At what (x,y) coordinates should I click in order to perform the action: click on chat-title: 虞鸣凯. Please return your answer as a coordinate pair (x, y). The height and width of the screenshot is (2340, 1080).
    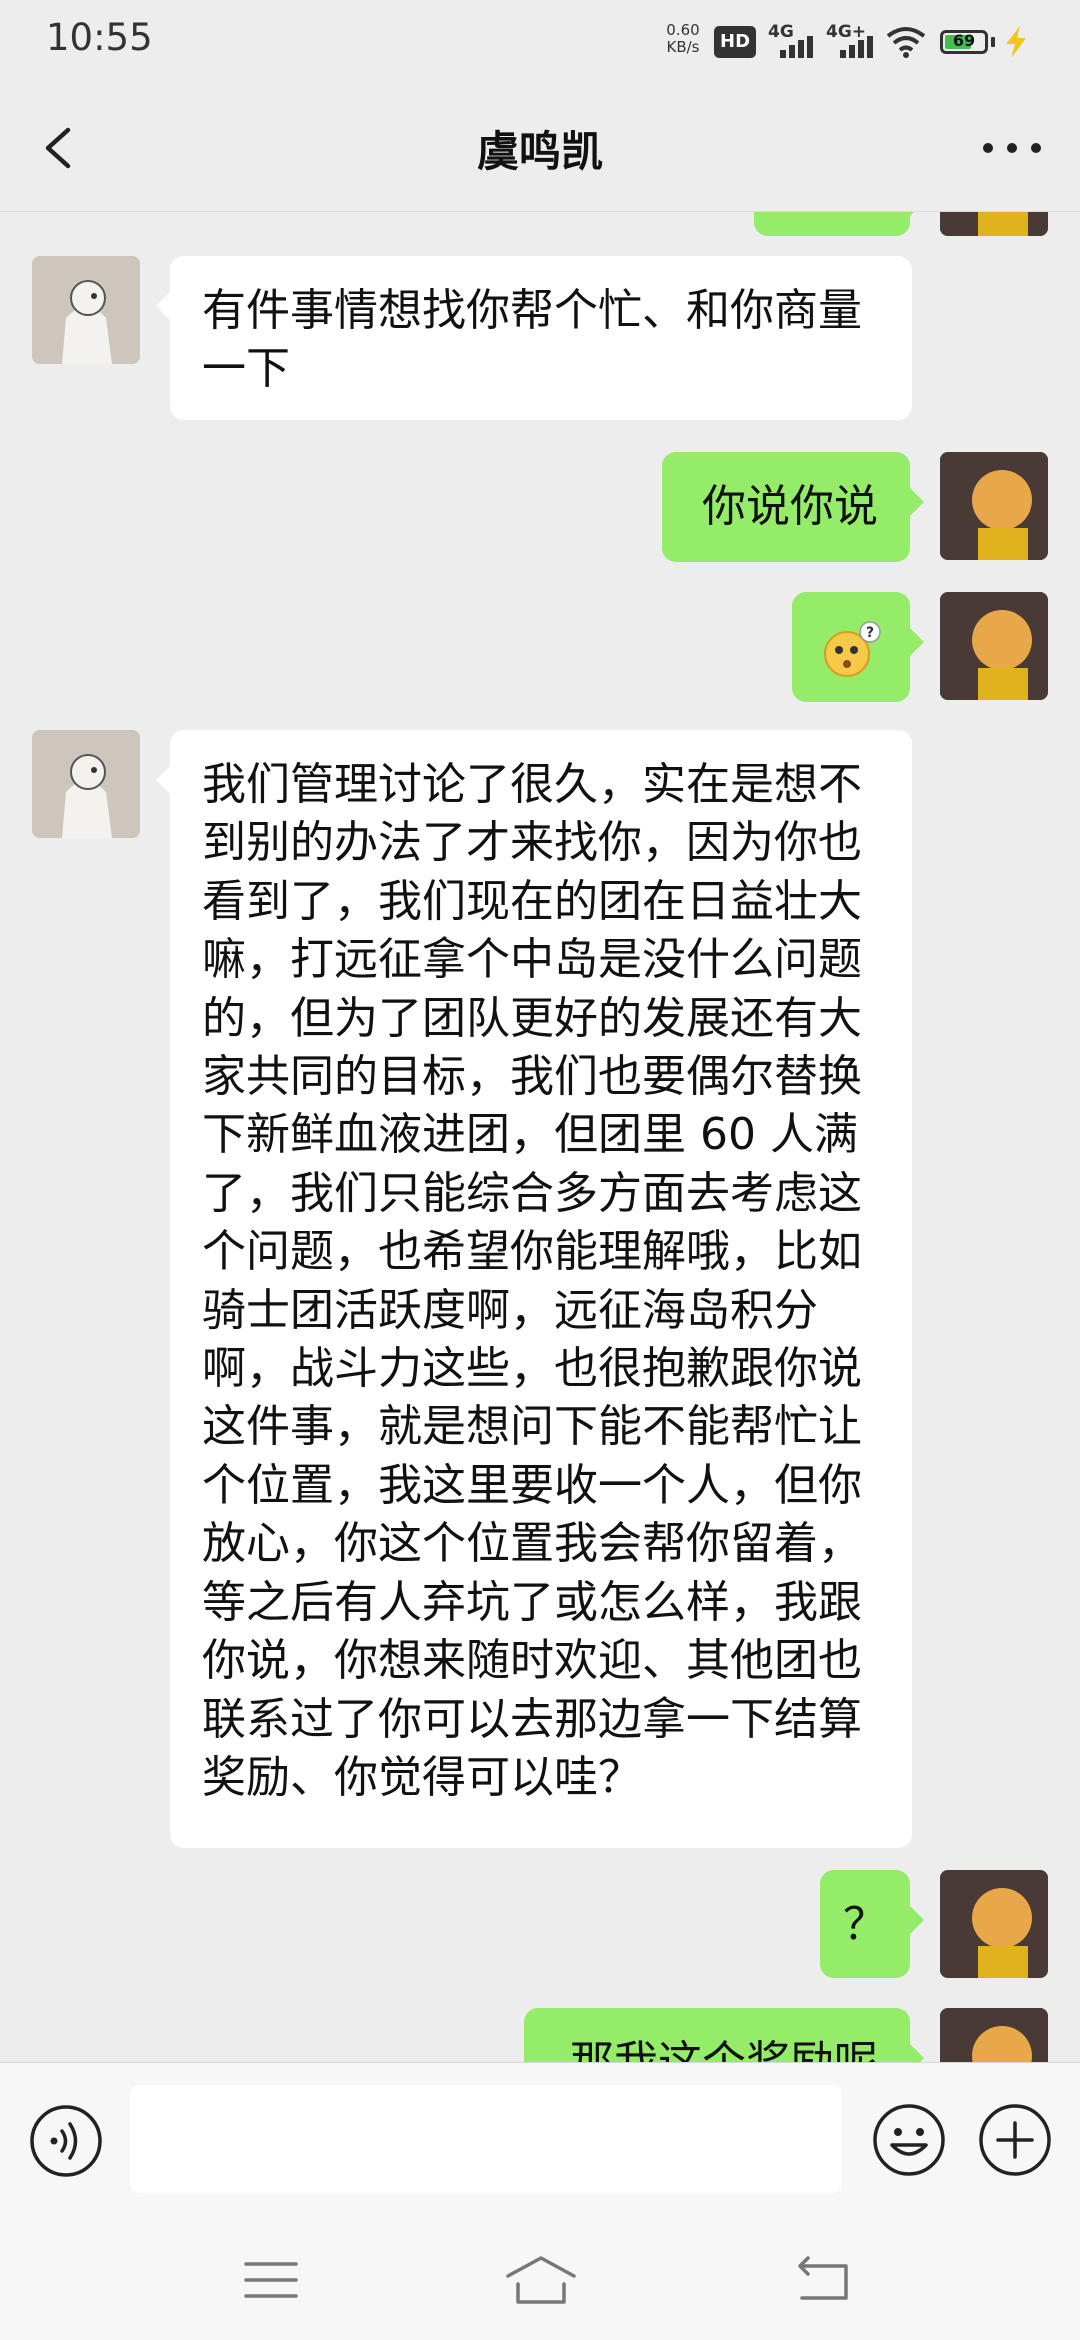
    Looking at the image, I should click on (539, 151).